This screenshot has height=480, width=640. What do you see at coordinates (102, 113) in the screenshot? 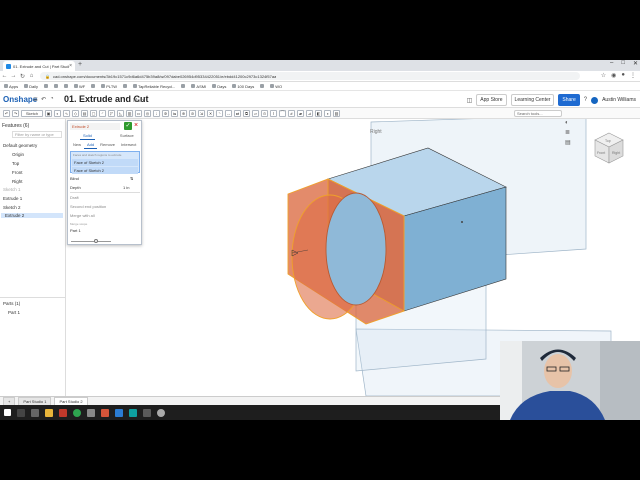
I see `fillet-icon: ◜` at bounding box center [102, 113].